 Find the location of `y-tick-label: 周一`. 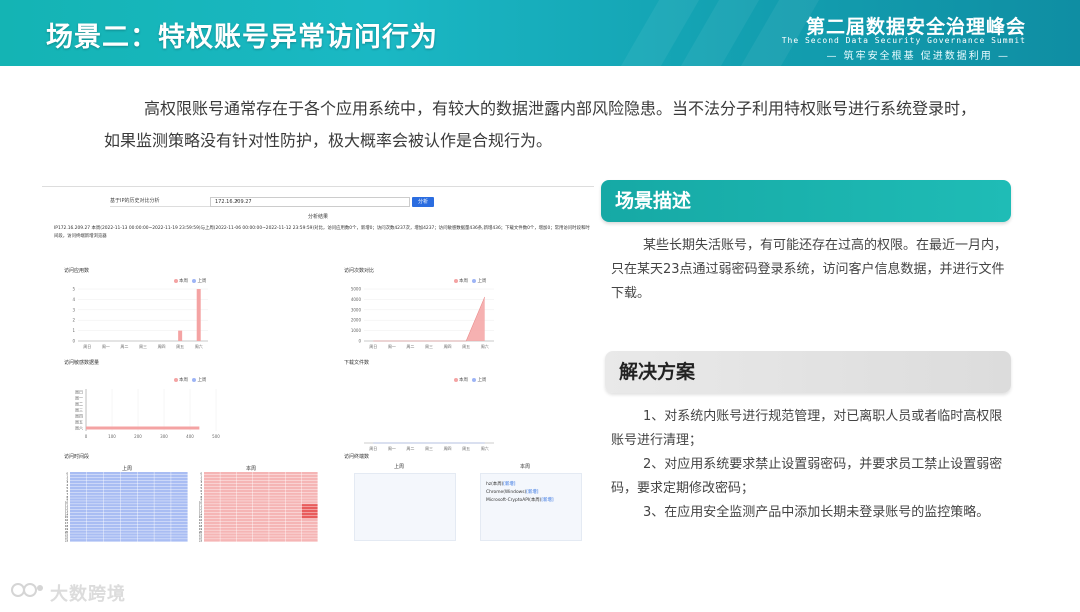

y-tick-label: 周一 is located at coordinates (79, 398).